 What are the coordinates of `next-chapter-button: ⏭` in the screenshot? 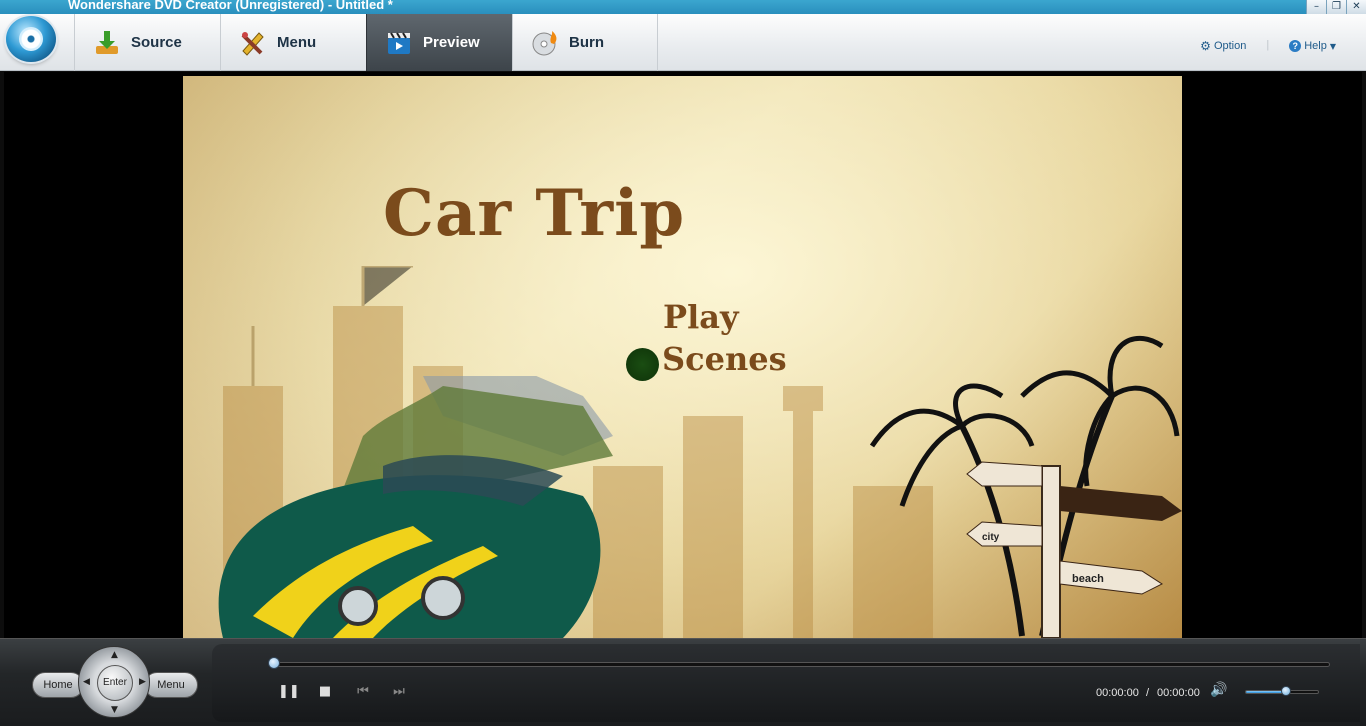 It's located at (399, 692).